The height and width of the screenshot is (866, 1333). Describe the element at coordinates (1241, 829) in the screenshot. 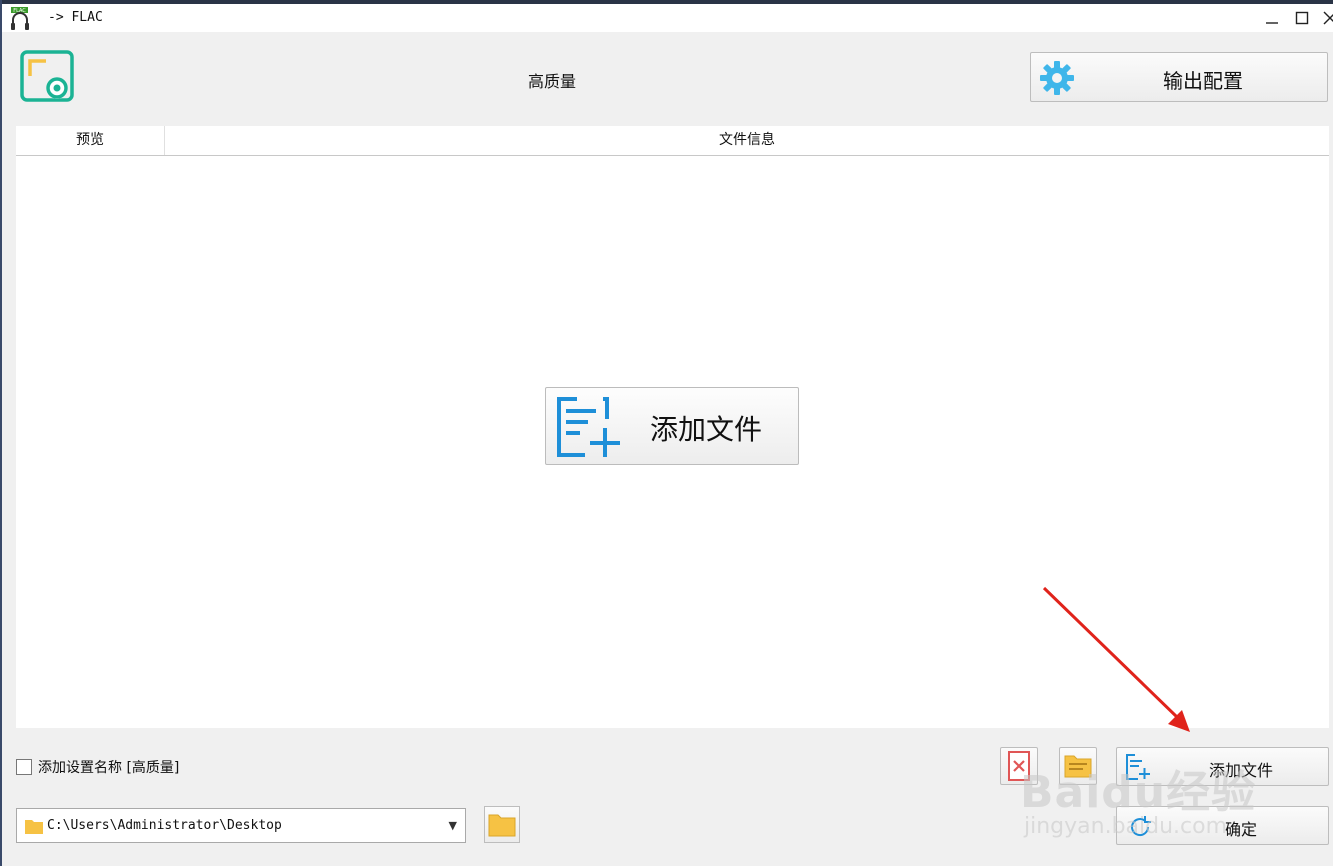

I see `ok-label: 确定` at that location.